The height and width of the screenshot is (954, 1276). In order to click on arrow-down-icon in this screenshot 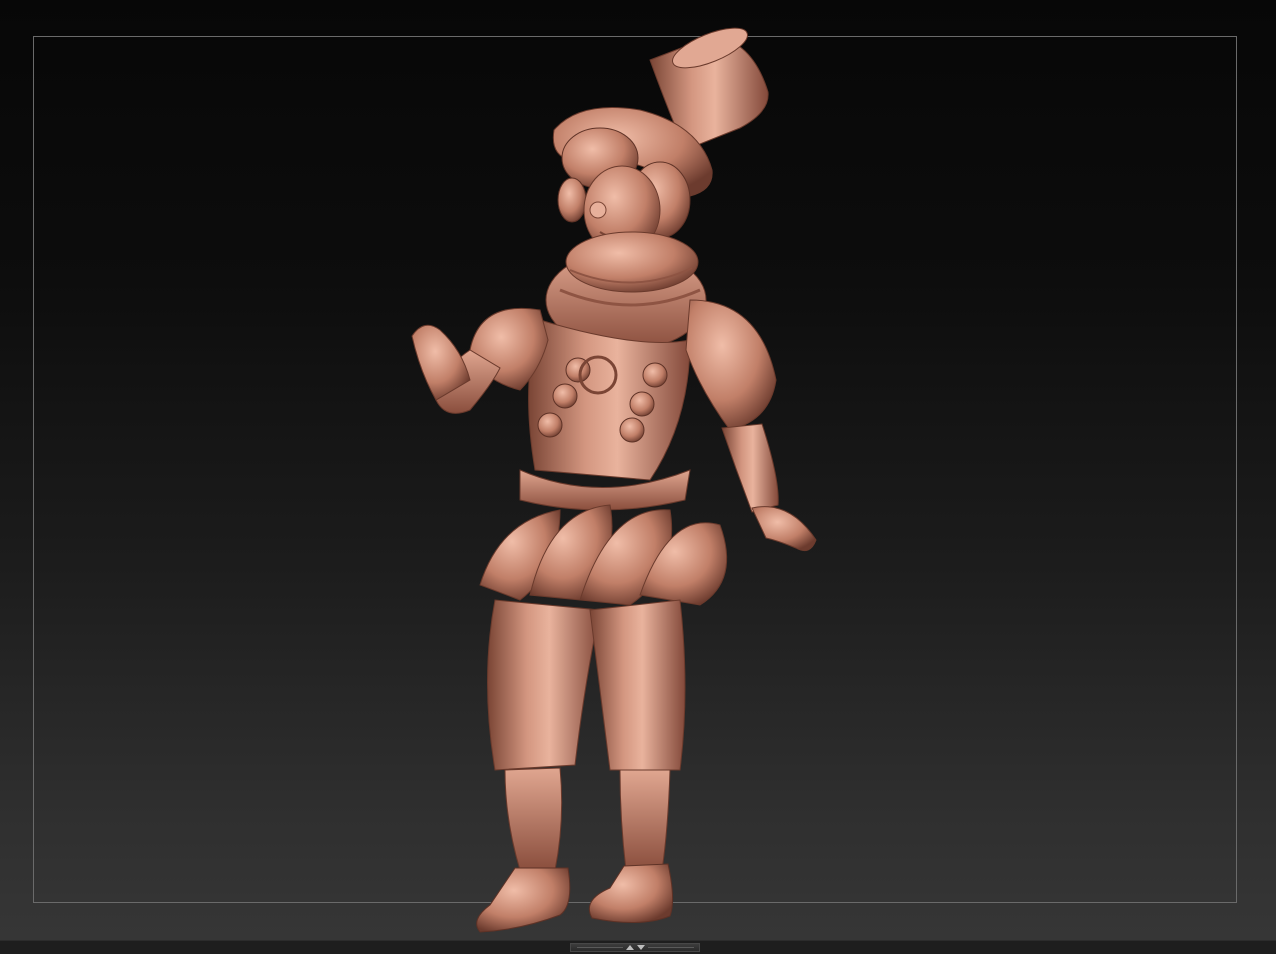, I will do `click(640, 947)`.